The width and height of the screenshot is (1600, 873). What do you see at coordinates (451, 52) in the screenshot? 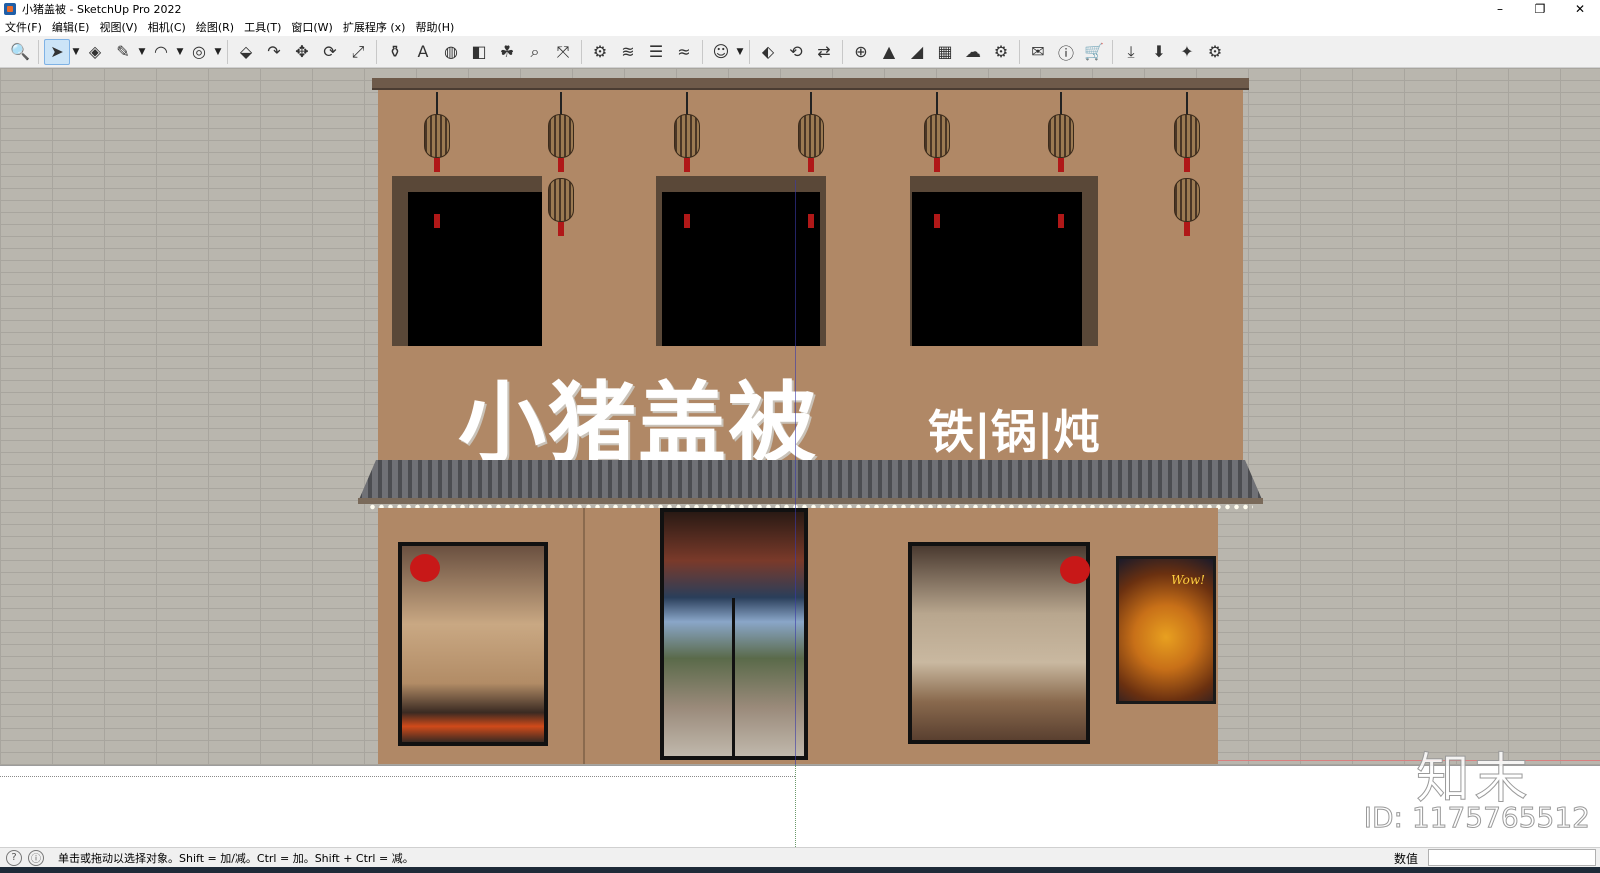
I see `materials-icon: ◍` at bounding box center [451, 52].